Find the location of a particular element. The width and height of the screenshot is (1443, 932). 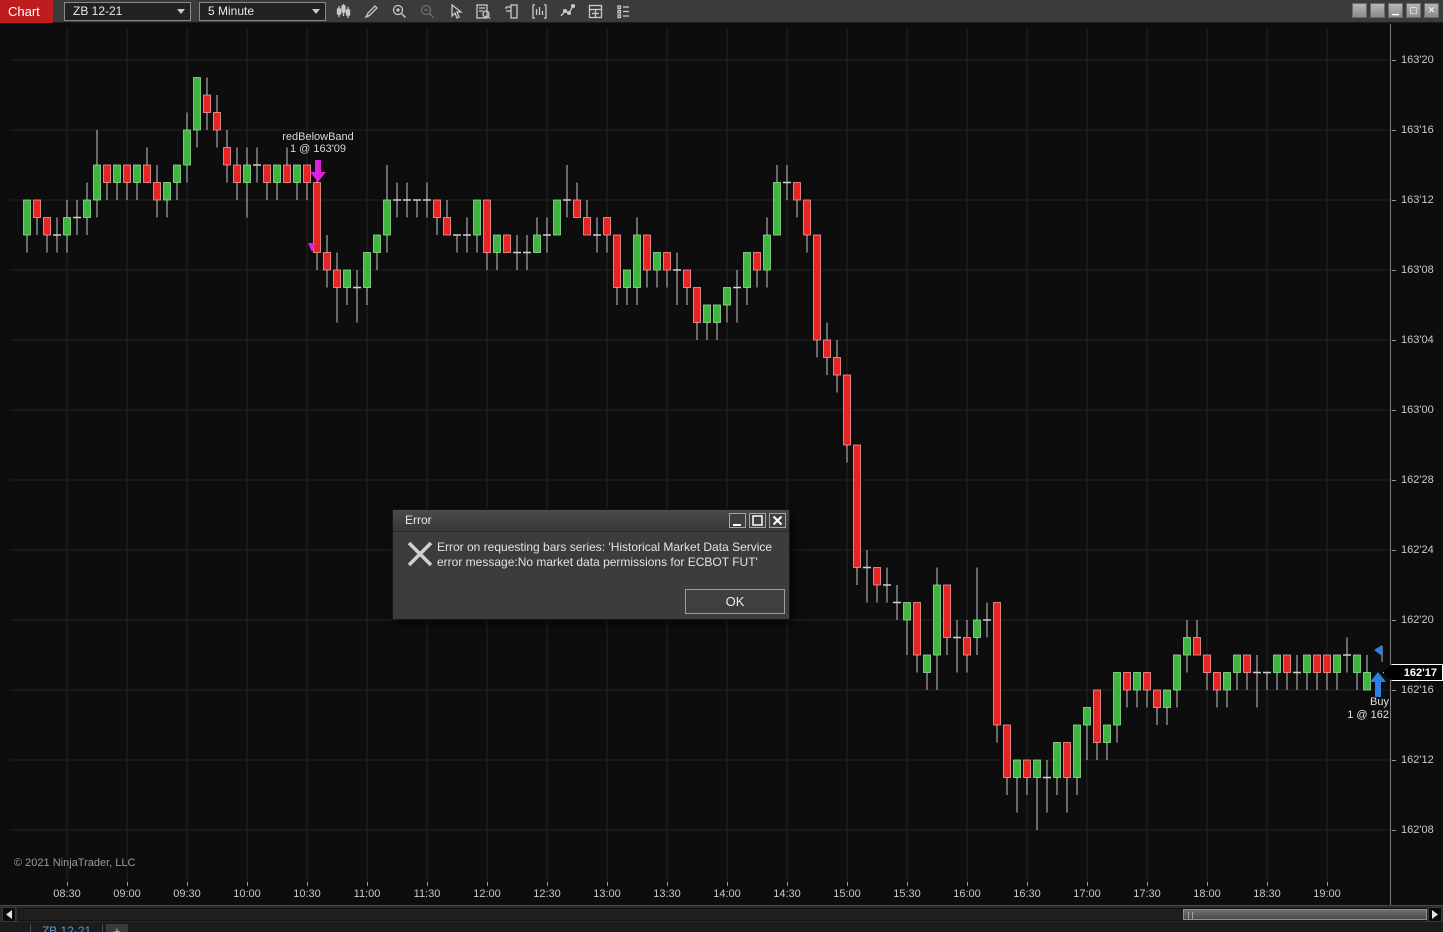

drawing-tools-icon is located at coordinates (371, 11).